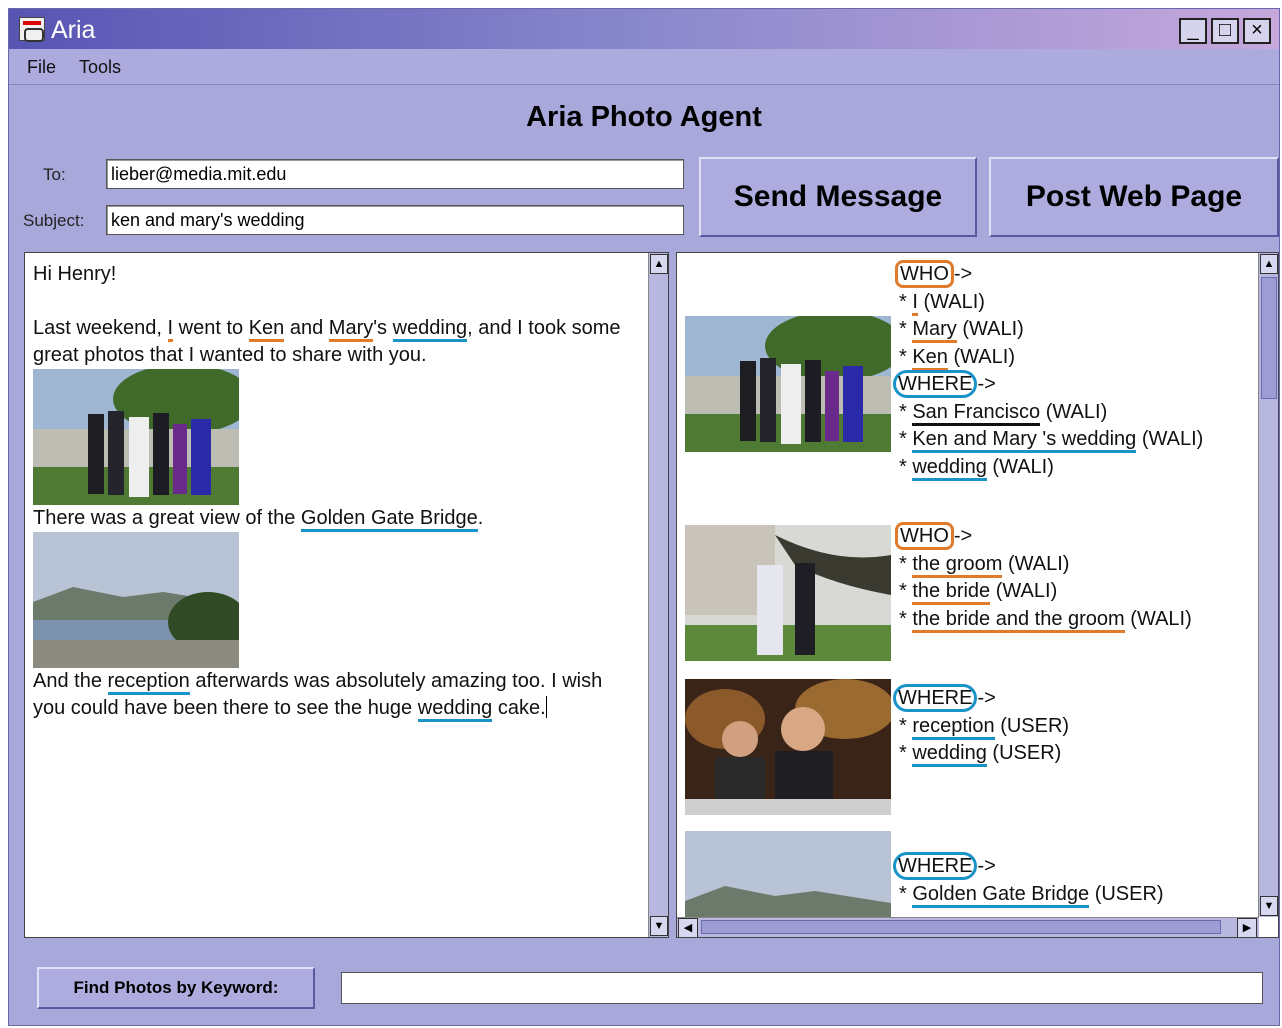  What do you see at coordinates (788, 384) in the screenshot?
I see `thumbnail-wedding-party` at bounding box center [788, 384].